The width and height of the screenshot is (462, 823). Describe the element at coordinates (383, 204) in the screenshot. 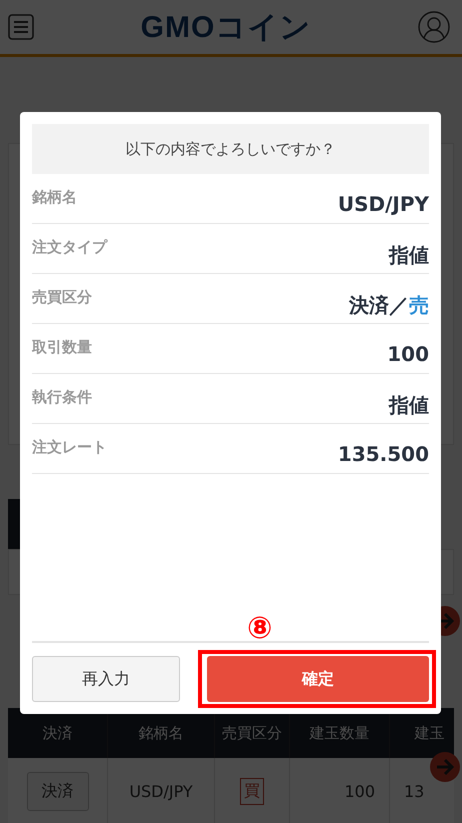

I see `field-value: USD/JPY` at that location.